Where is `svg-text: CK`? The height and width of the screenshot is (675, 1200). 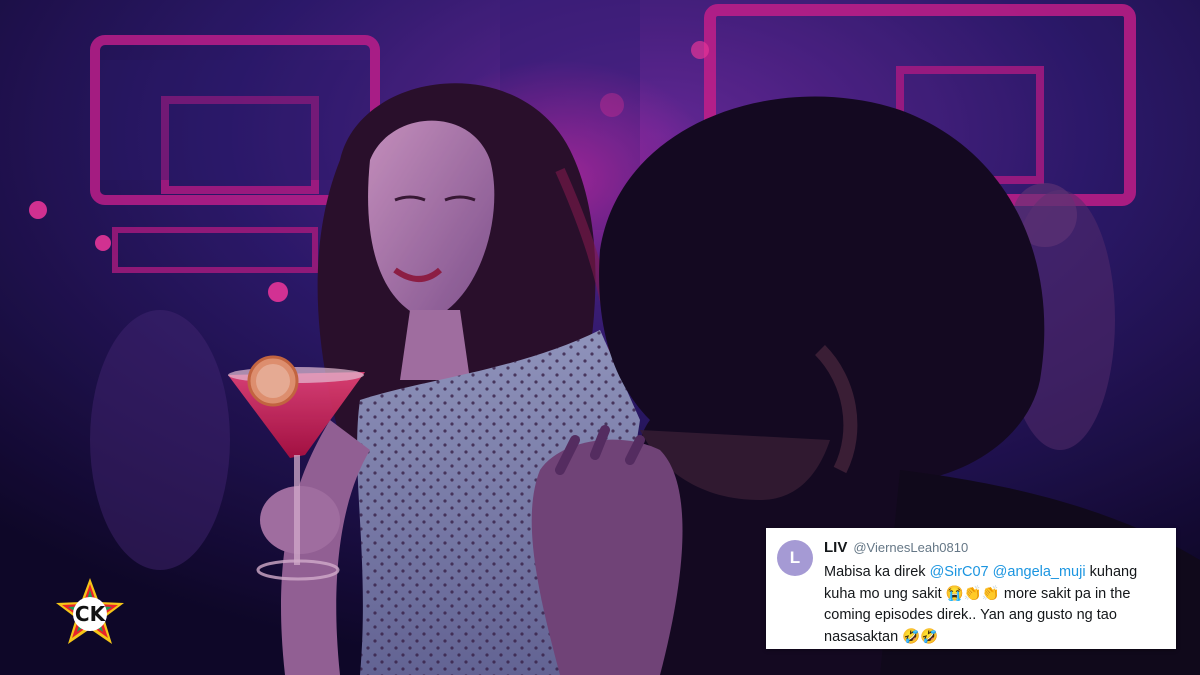
svg-text: CK is located at coordinates (91, 614).